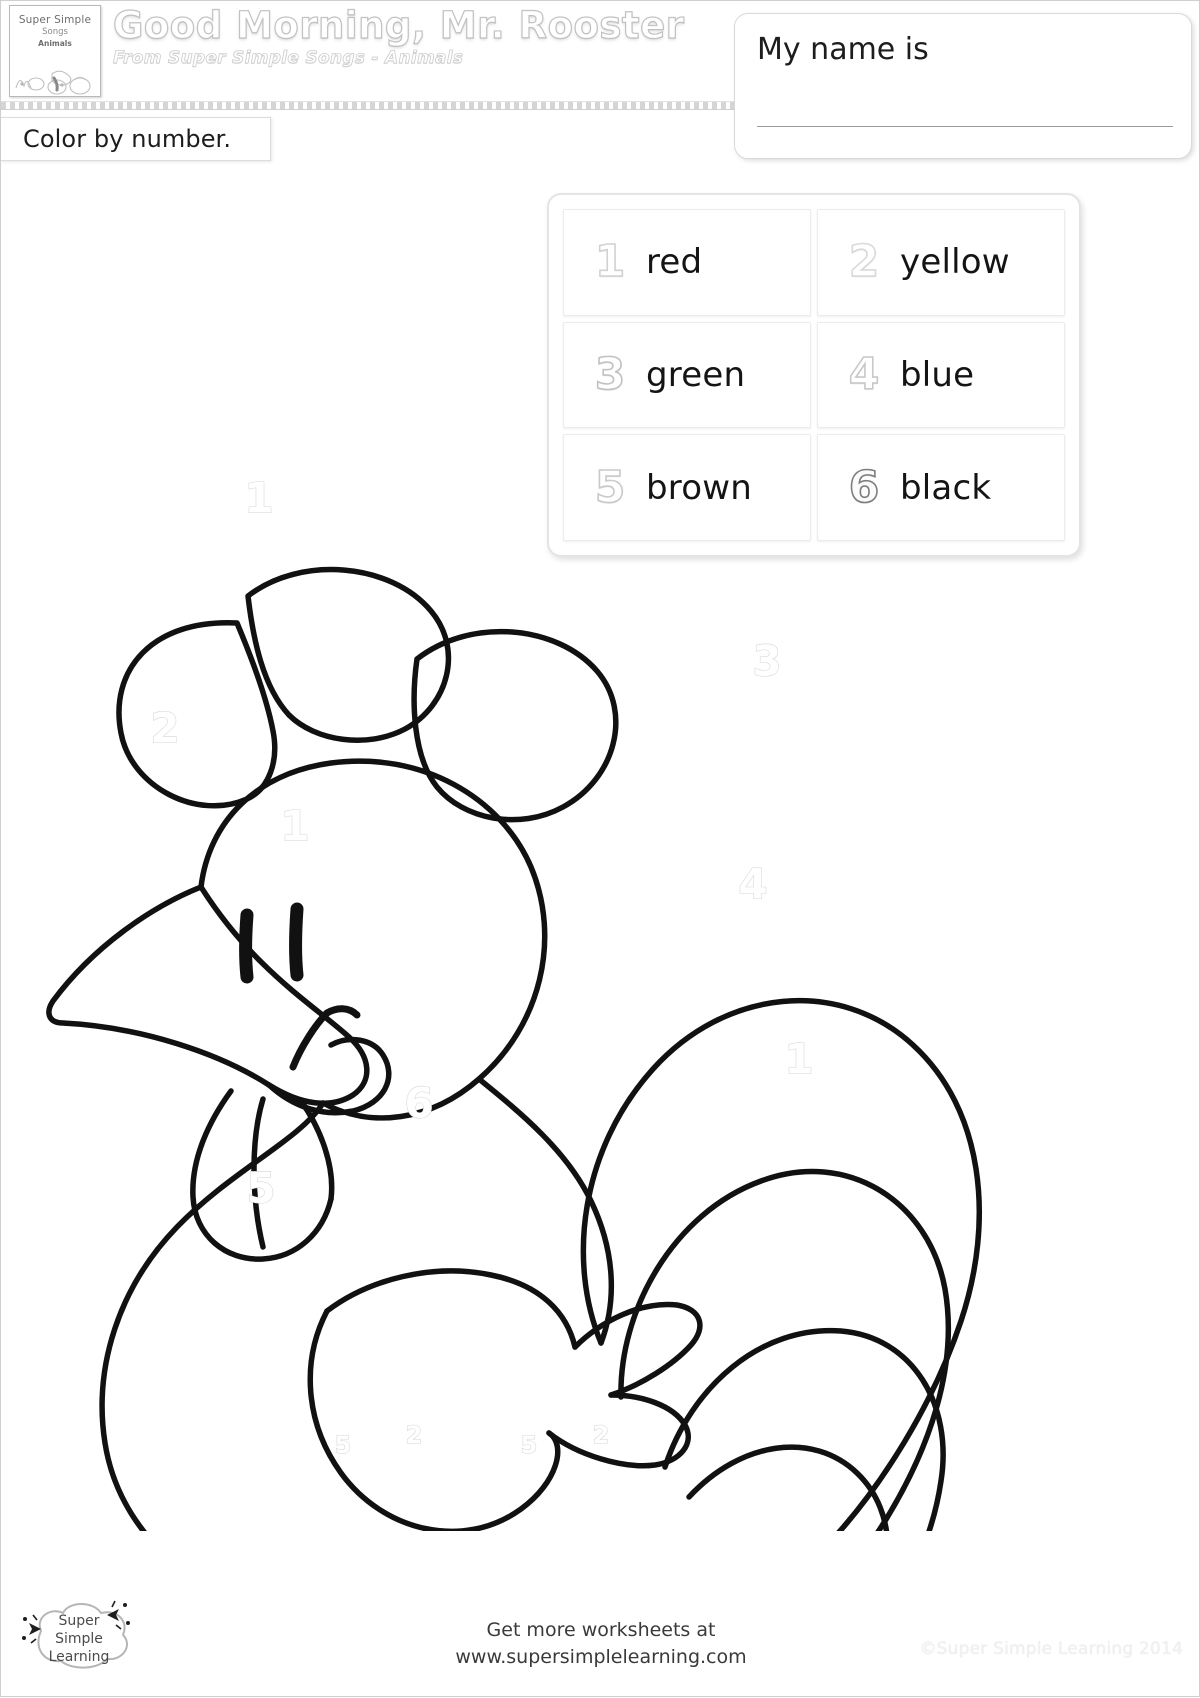 Image resolution: width=1200 pixels, height=1698 pixels. I want to click on album-title-line2: Songs, so click(55, 32).